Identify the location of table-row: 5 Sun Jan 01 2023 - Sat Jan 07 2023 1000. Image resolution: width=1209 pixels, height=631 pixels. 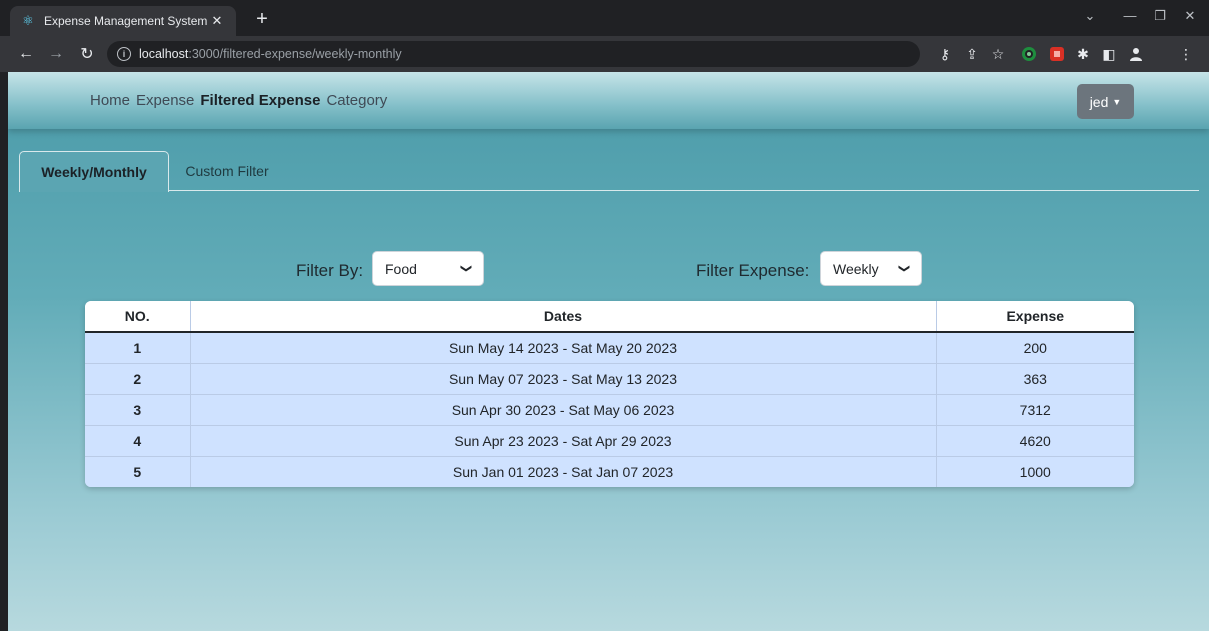
(609, 471).